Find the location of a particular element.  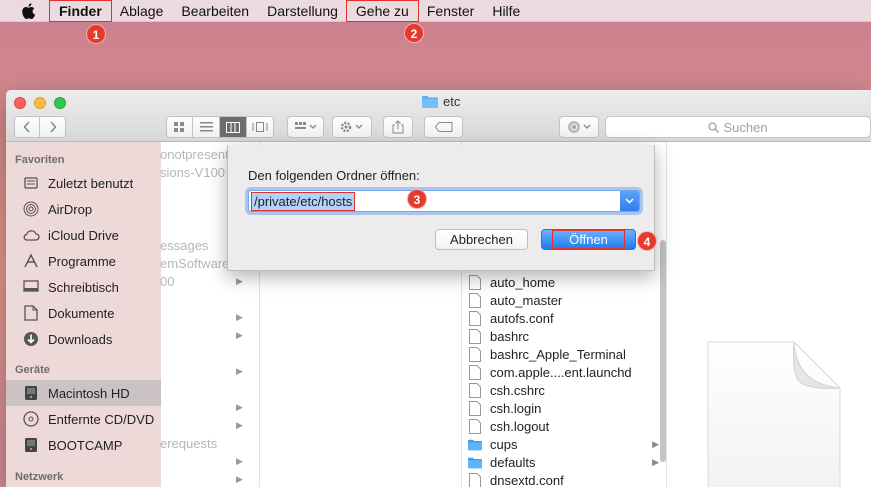

file-row: csh.login is located at coordinates (565, 408).